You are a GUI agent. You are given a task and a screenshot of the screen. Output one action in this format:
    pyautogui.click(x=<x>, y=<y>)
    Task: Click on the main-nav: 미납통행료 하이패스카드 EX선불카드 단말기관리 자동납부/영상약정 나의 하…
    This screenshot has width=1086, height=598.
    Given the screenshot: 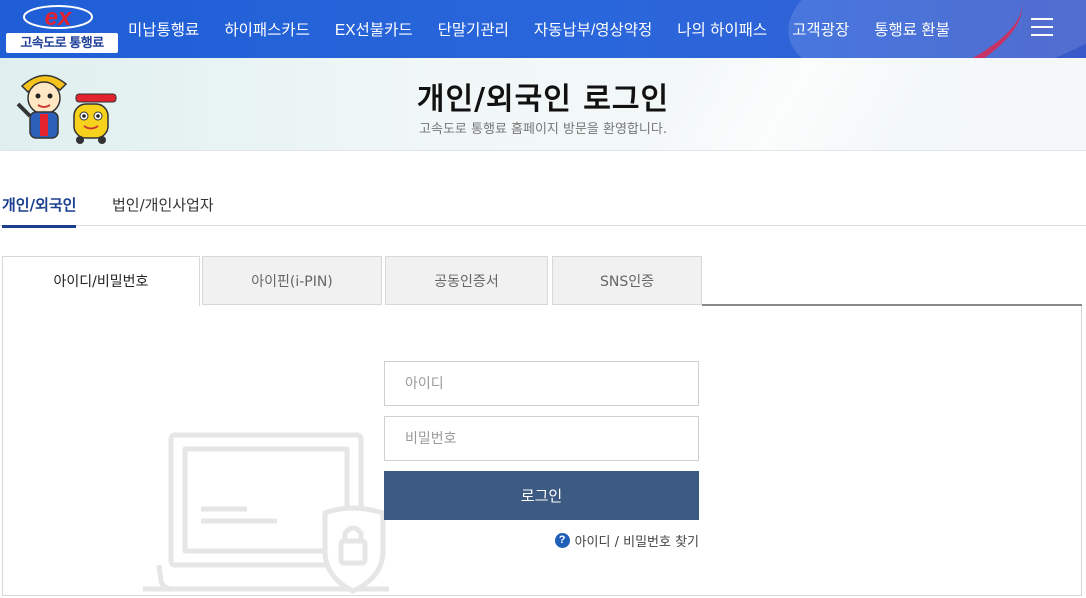 What is the action you would take?
    pyautogui.click(x=551, y=29)
    